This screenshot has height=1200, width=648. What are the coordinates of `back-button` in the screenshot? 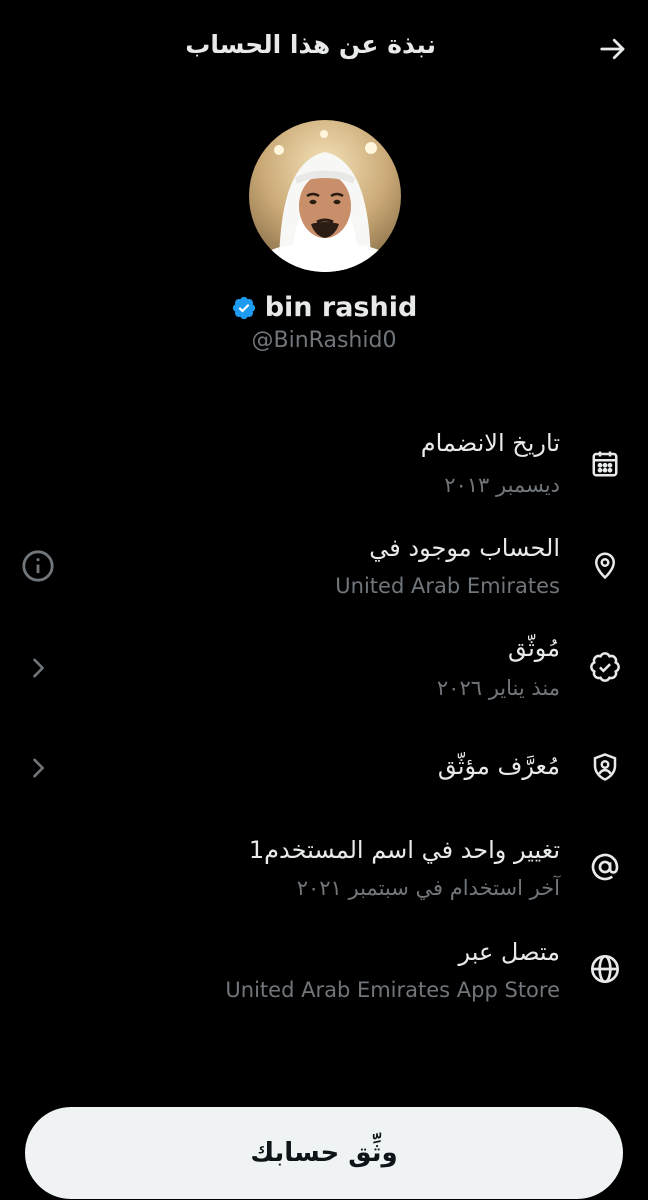 It's located at (613, 49).